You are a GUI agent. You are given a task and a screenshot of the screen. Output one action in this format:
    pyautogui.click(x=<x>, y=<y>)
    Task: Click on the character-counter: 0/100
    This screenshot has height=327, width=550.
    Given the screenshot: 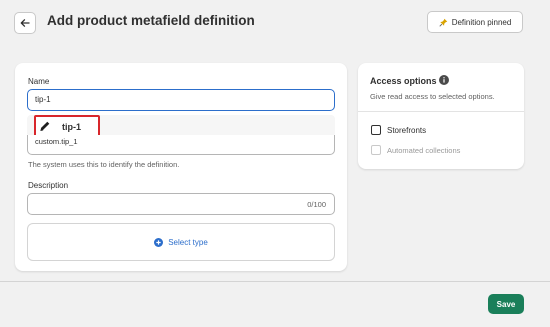 What is the action you would take?
    pyautogui.click(x=316, y=204)
    